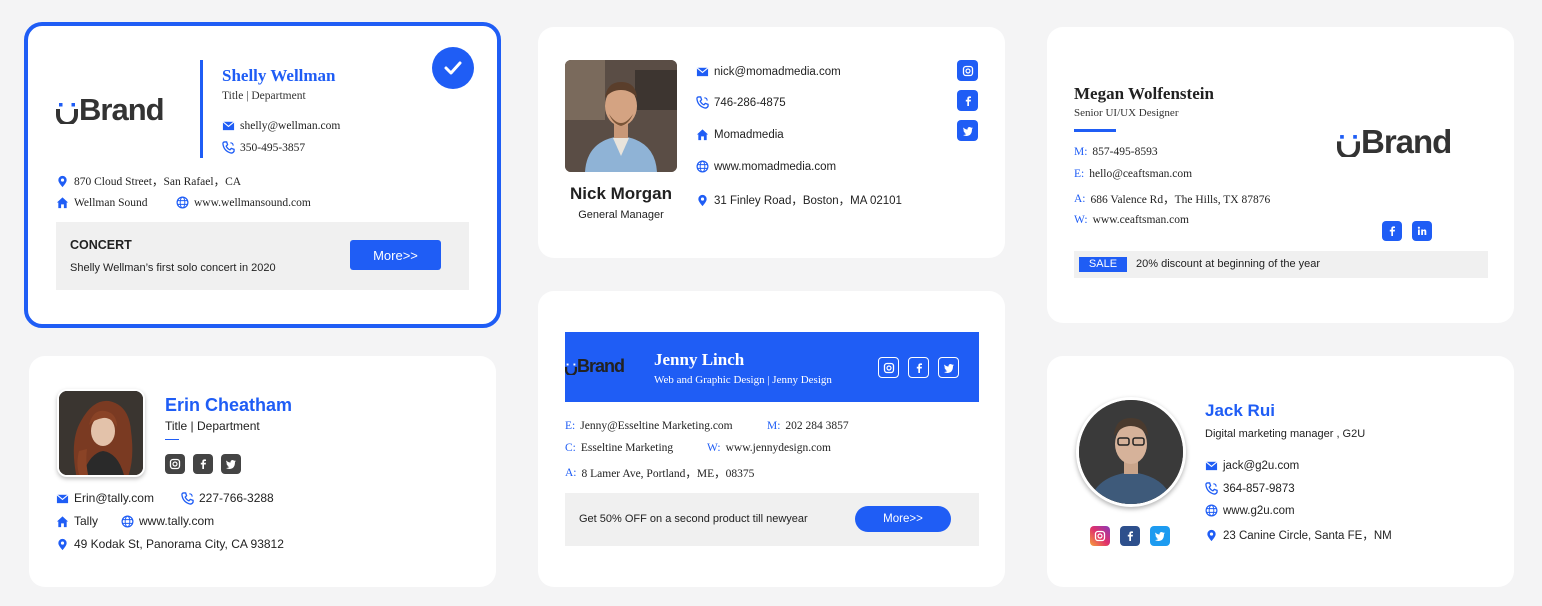 The height and width of the screenshot is (606, 1542). I want to click on address-text: 31 Finley Road，Boston，MA 02101, so click(808, 201).